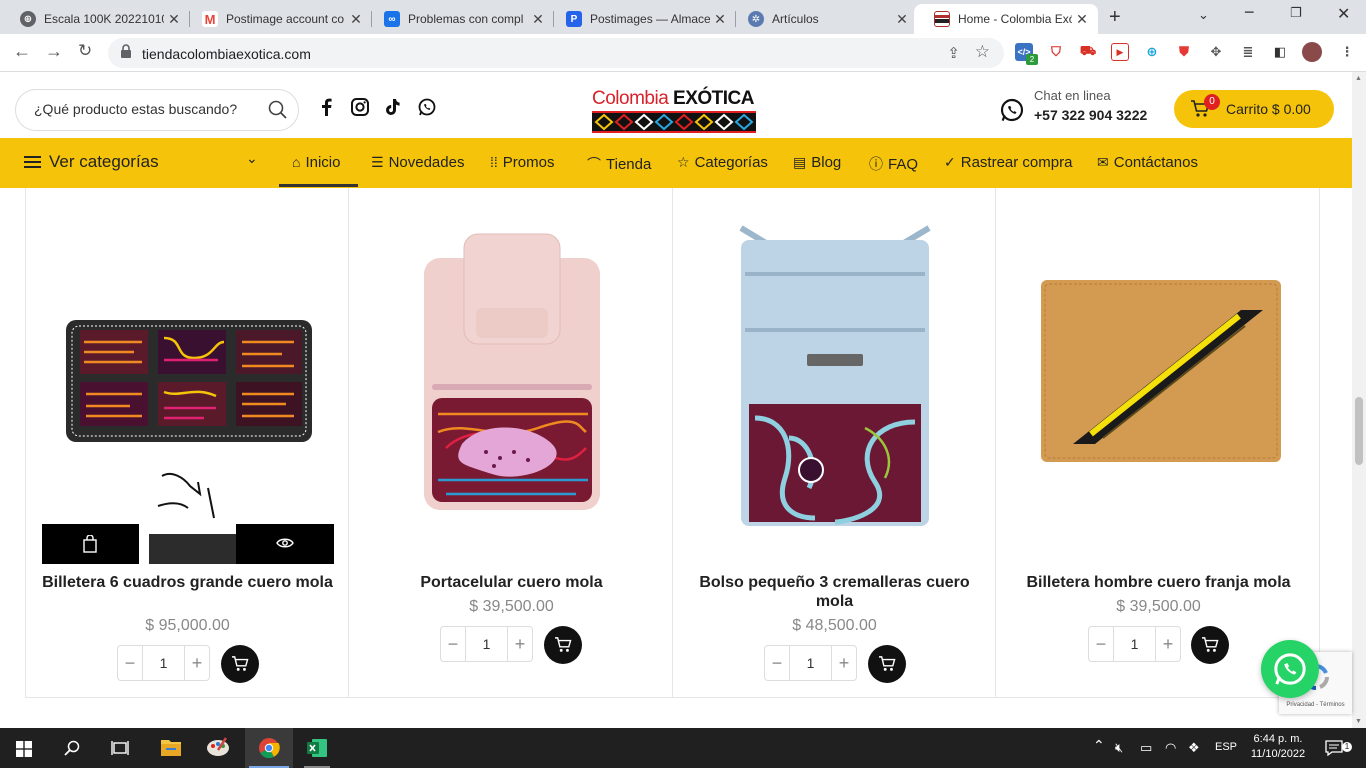 Image resolution: width=1366 pixels, height=768 pixels. Describe the element at coordinates (1056, 52) in the screenshot. I see `shield-extension-icon: ⛉` at that location.